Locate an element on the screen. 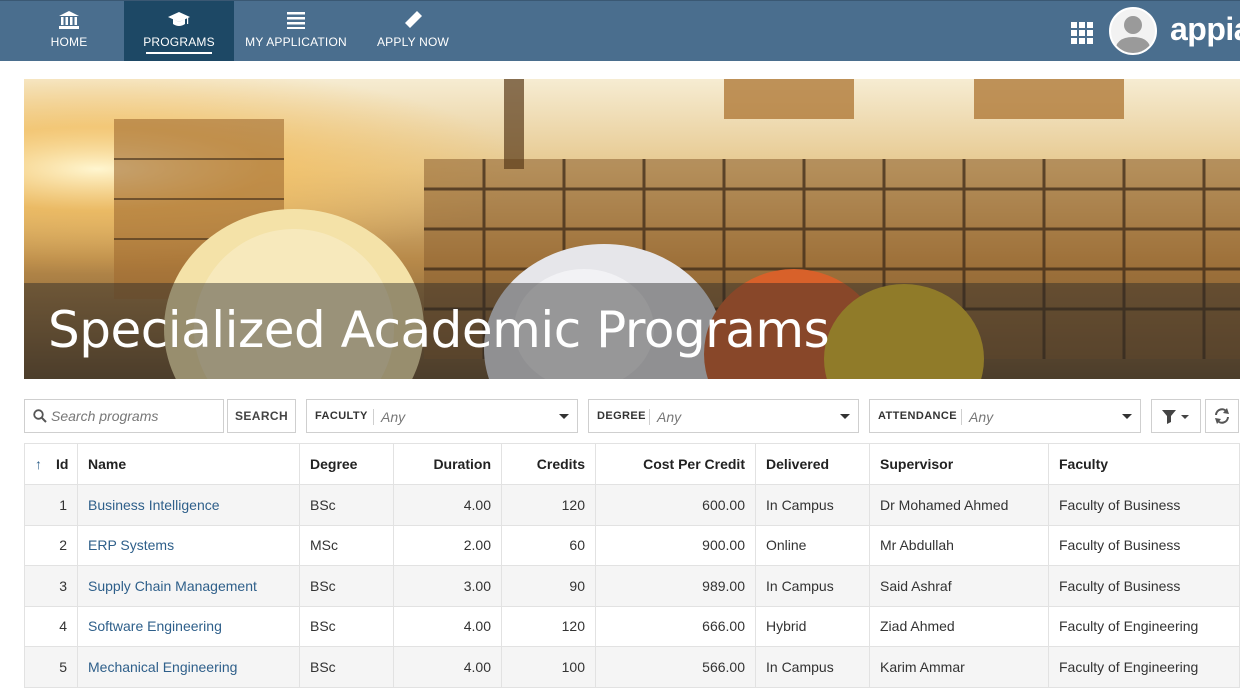  attendance-dropdown: ATTENDANCE Any is located at coordinates (1005, 416).